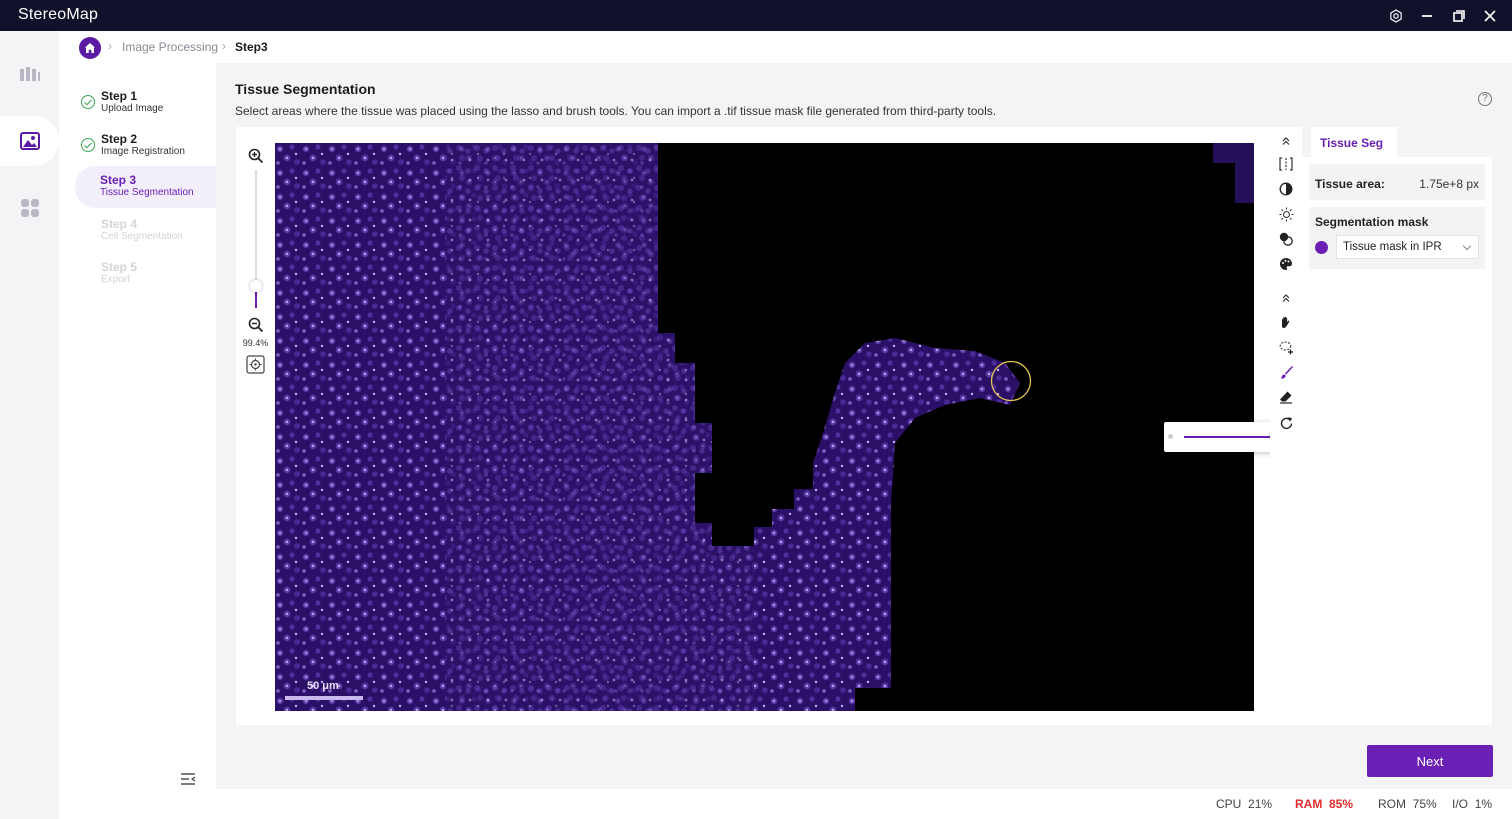 This screenshot has width=1512, height=819. Describe the element at coordinates (1424, 804) in the screenshot. I see `rom-value: 75%` at that location.